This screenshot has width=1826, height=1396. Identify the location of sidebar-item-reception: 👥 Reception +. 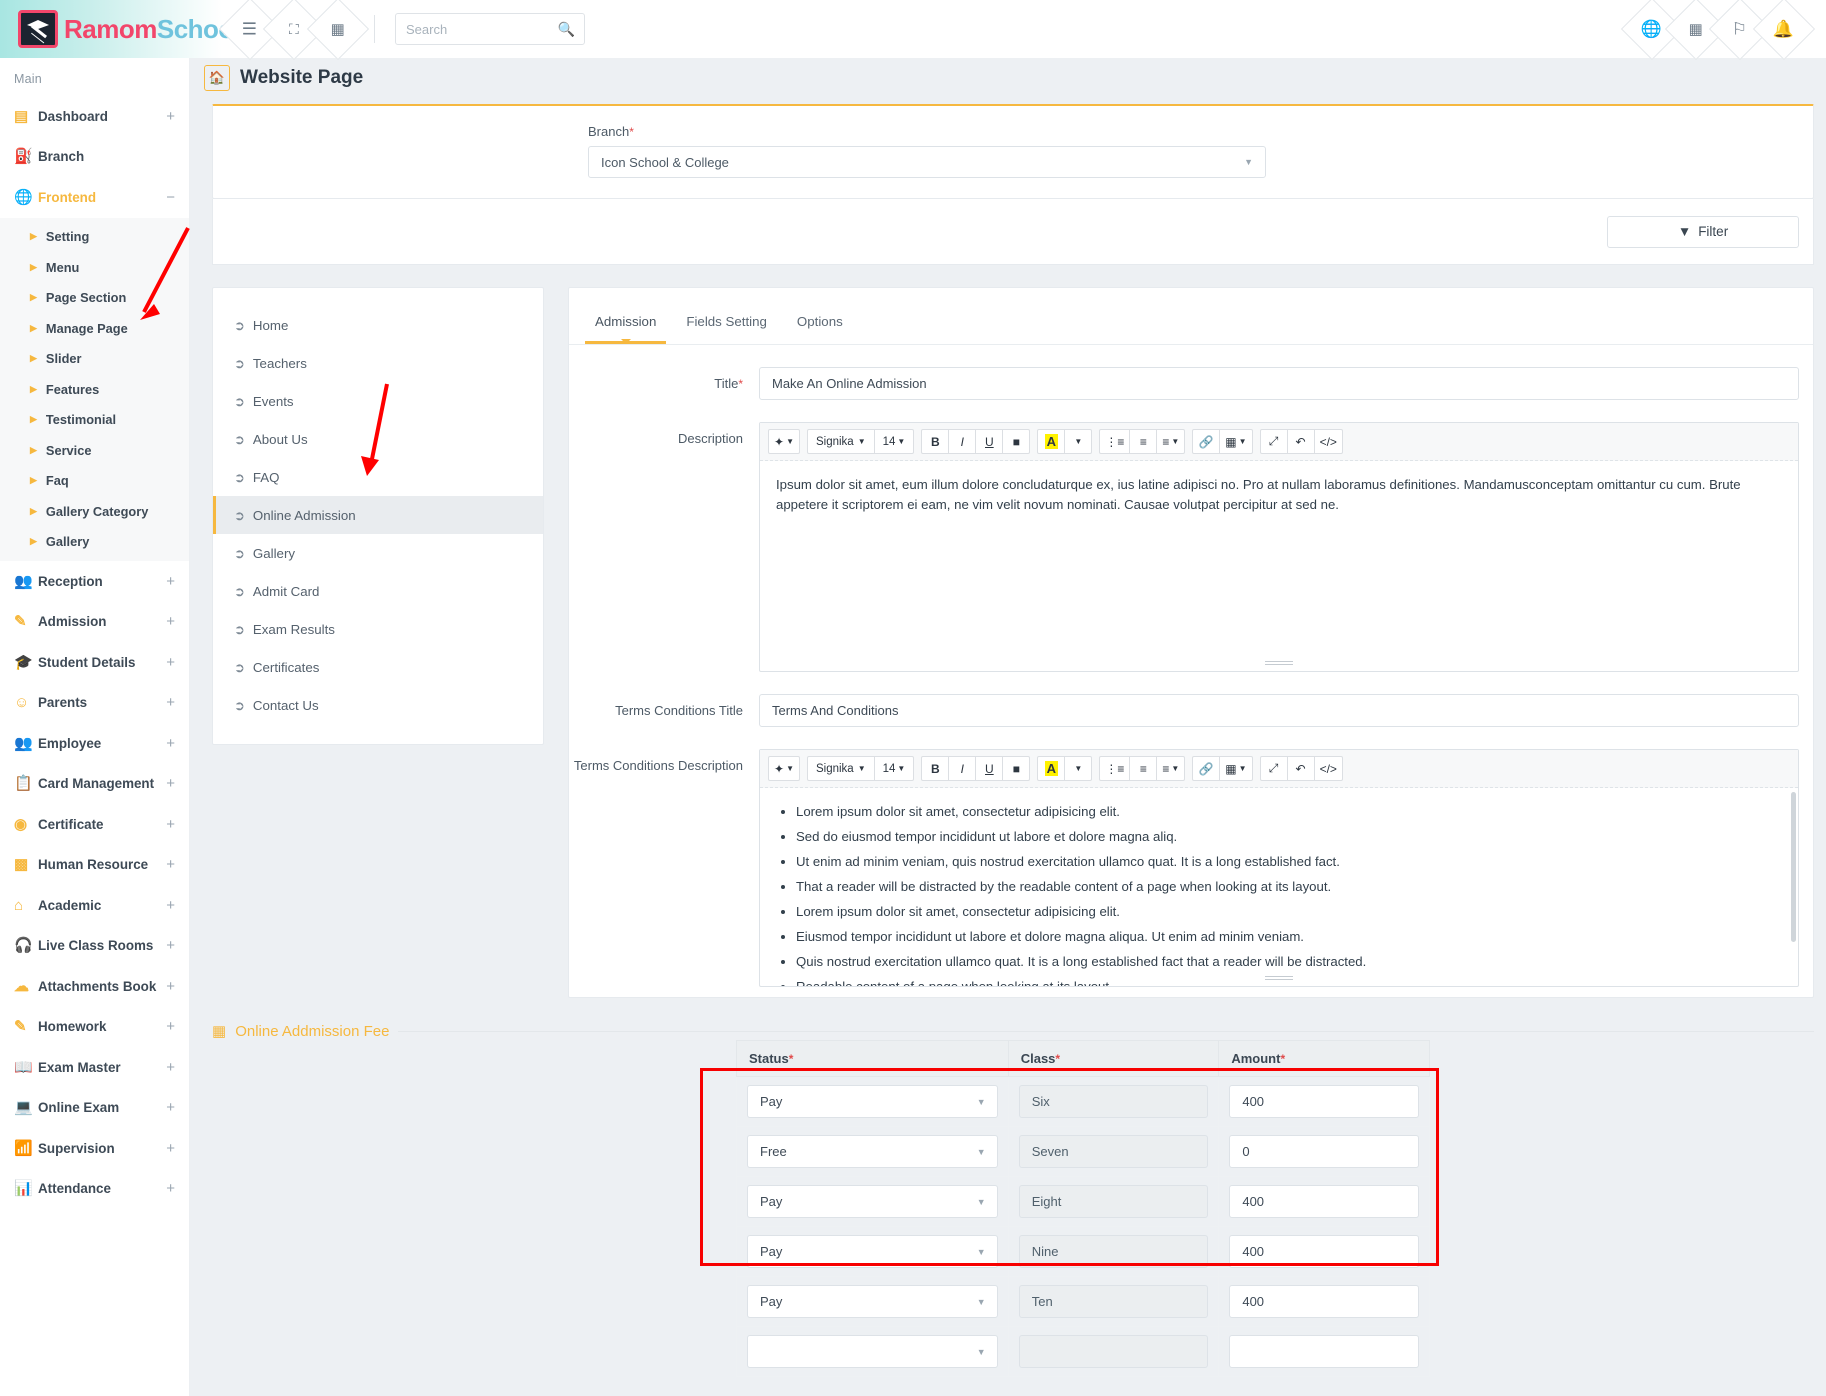
(94, 581).